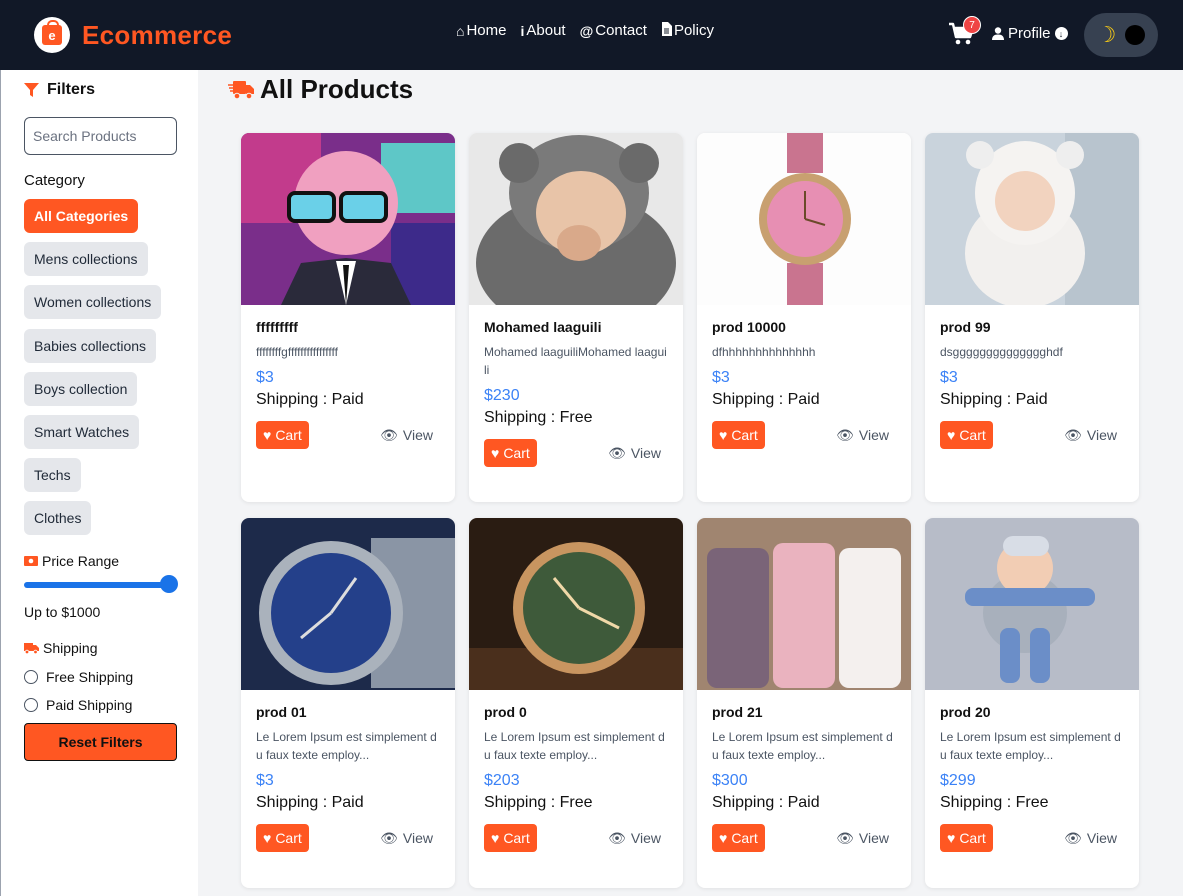  What do you see at coordinates (82, 432) in the screenshot?
I see `category-smart-watches: Smart Watches` at bounding box center [82, 432].